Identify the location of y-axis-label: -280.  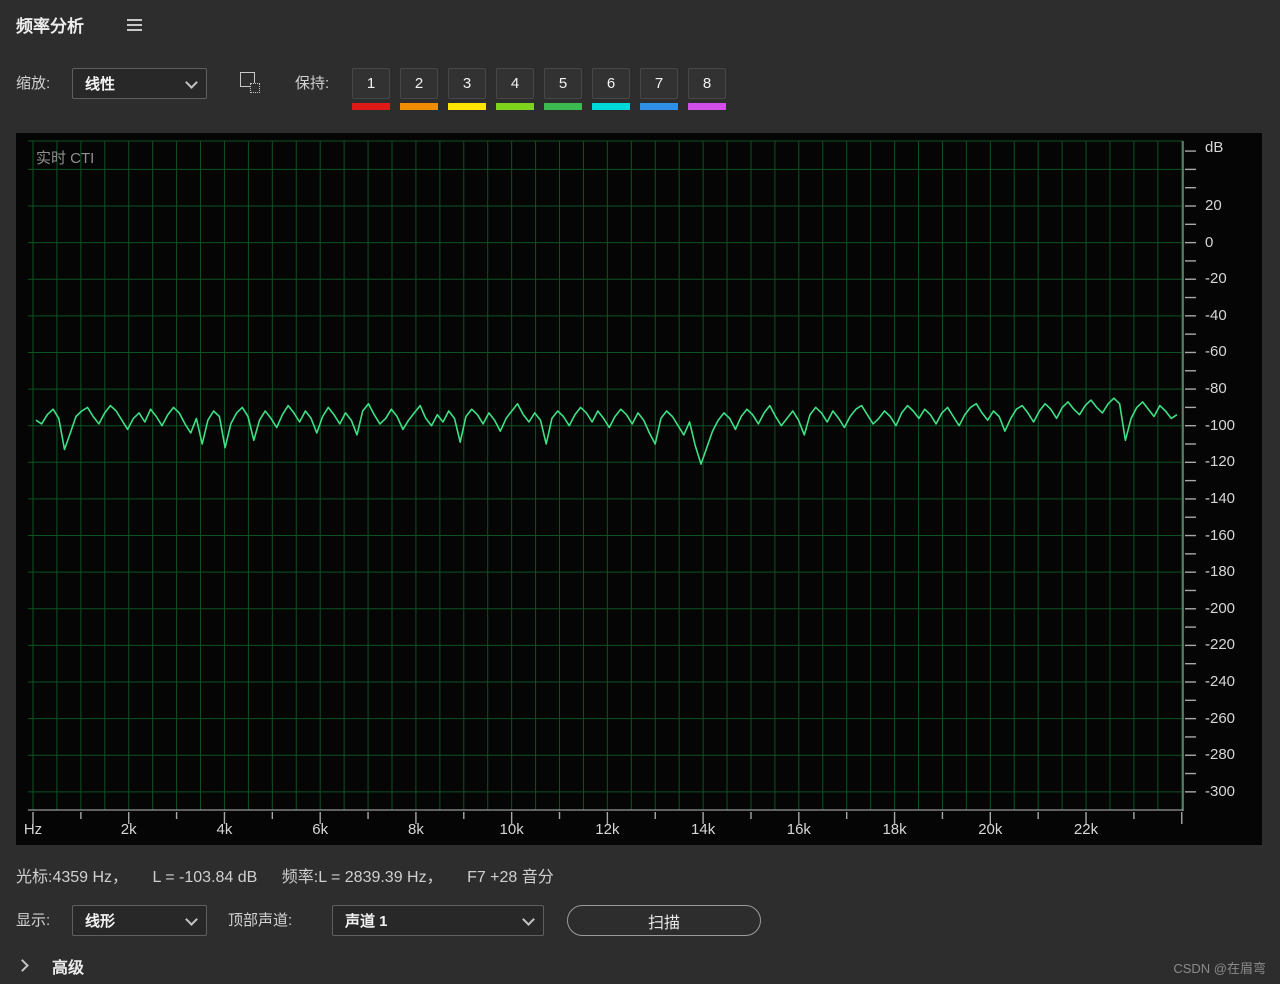
(1220, 755).